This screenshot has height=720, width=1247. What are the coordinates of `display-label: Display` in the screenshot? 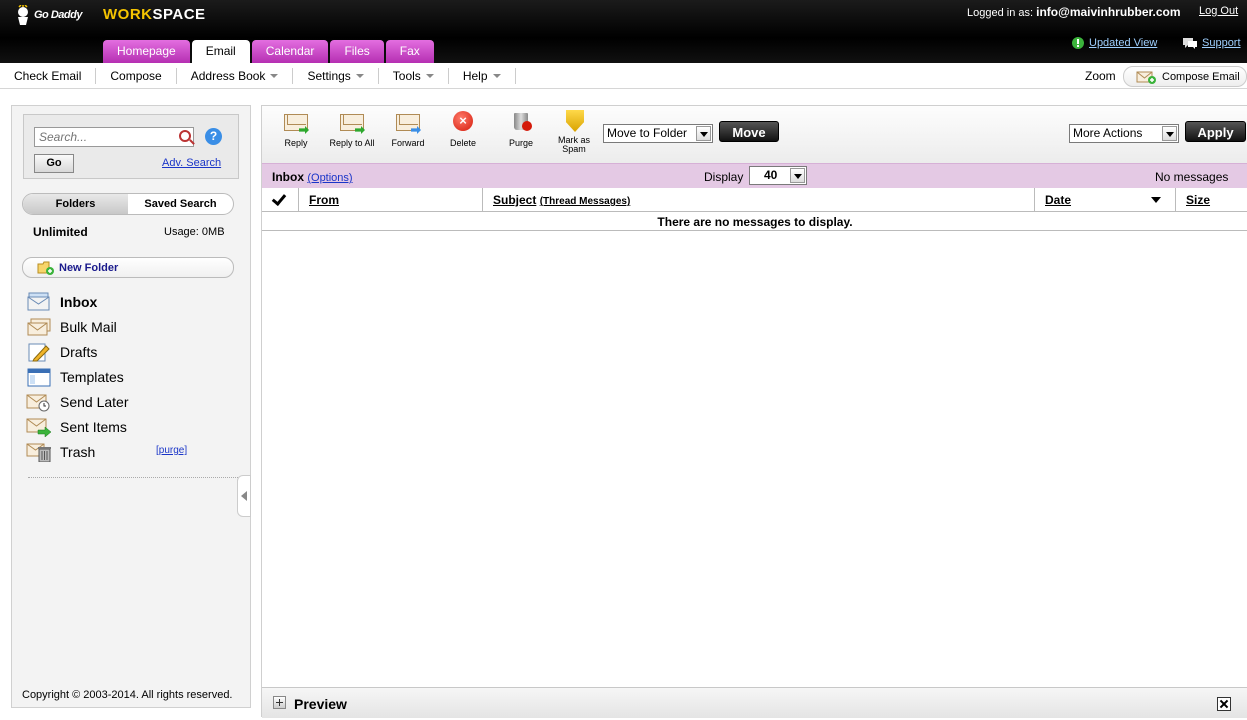 It's located at (724, 177).